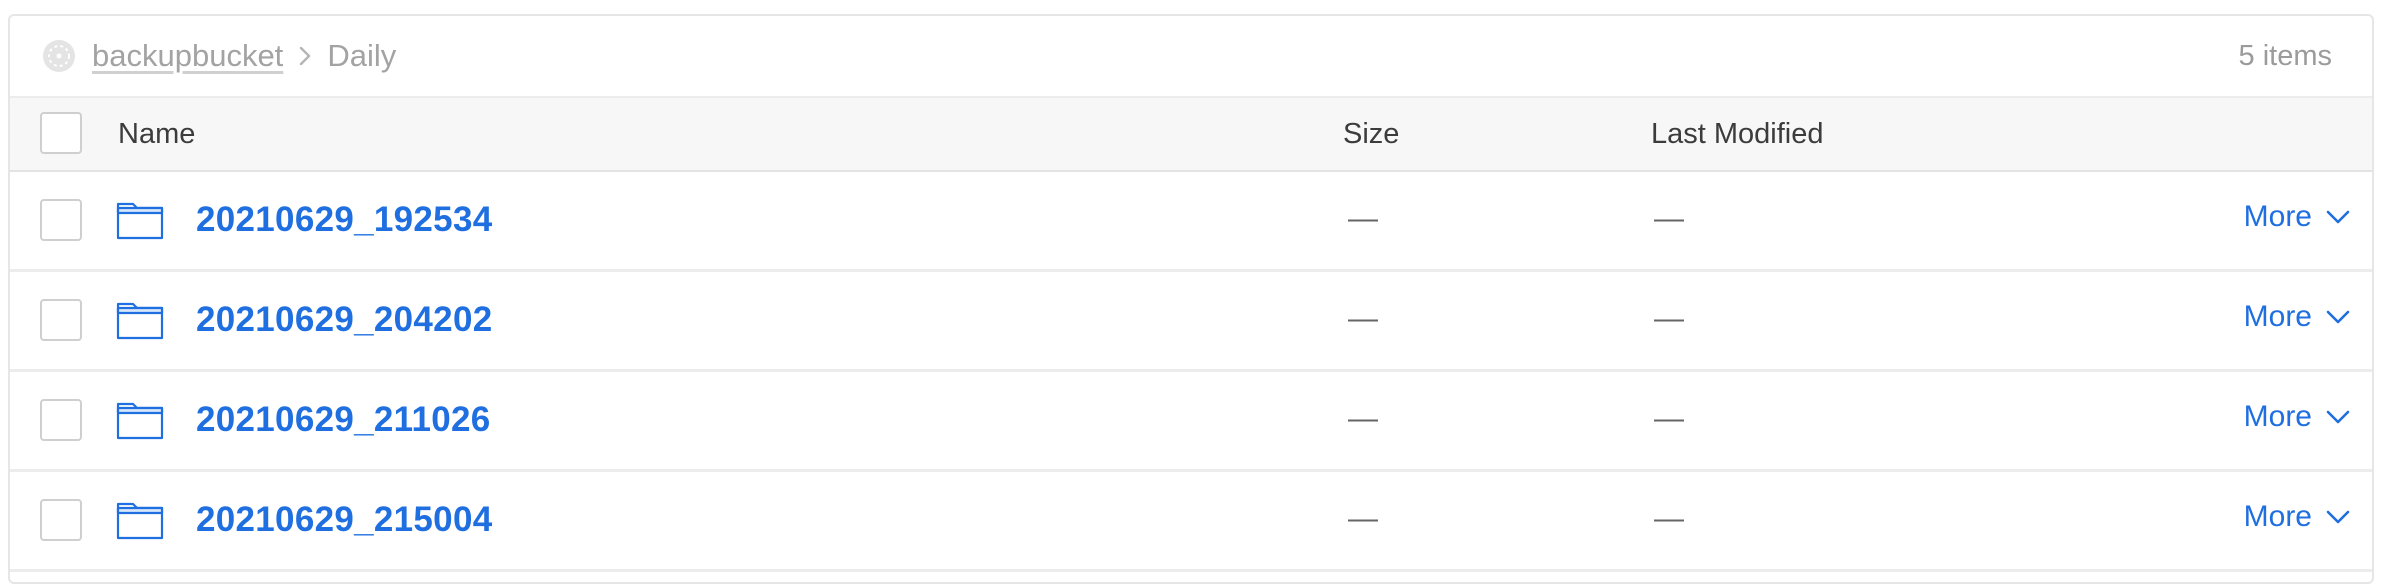 The image size is (2384, 584). Describe the element at coordinates (156, 134) in the screenshot. I see `column-header-name: Name` at that location.